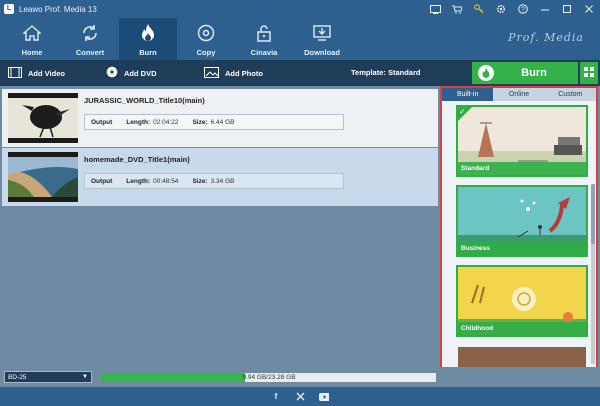 The width and height of the screenshot is (600, 406). I want to click on help-icon: ?, so click(523, 9).